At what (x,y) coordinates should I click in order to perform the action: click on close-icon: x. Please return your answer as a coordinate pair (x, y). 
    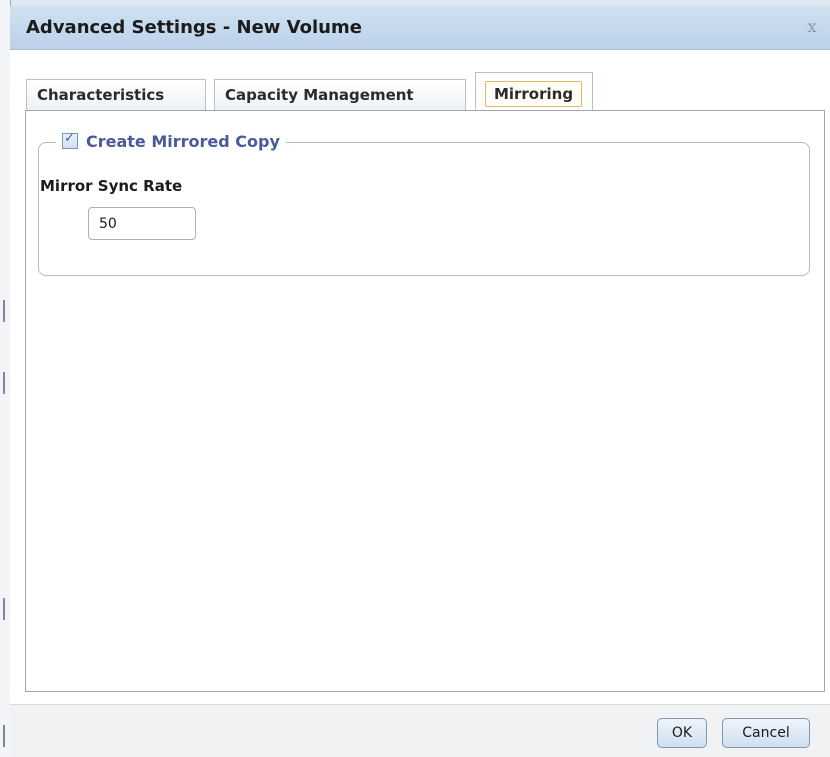
    Looking at the image, I should click on (812, 27).